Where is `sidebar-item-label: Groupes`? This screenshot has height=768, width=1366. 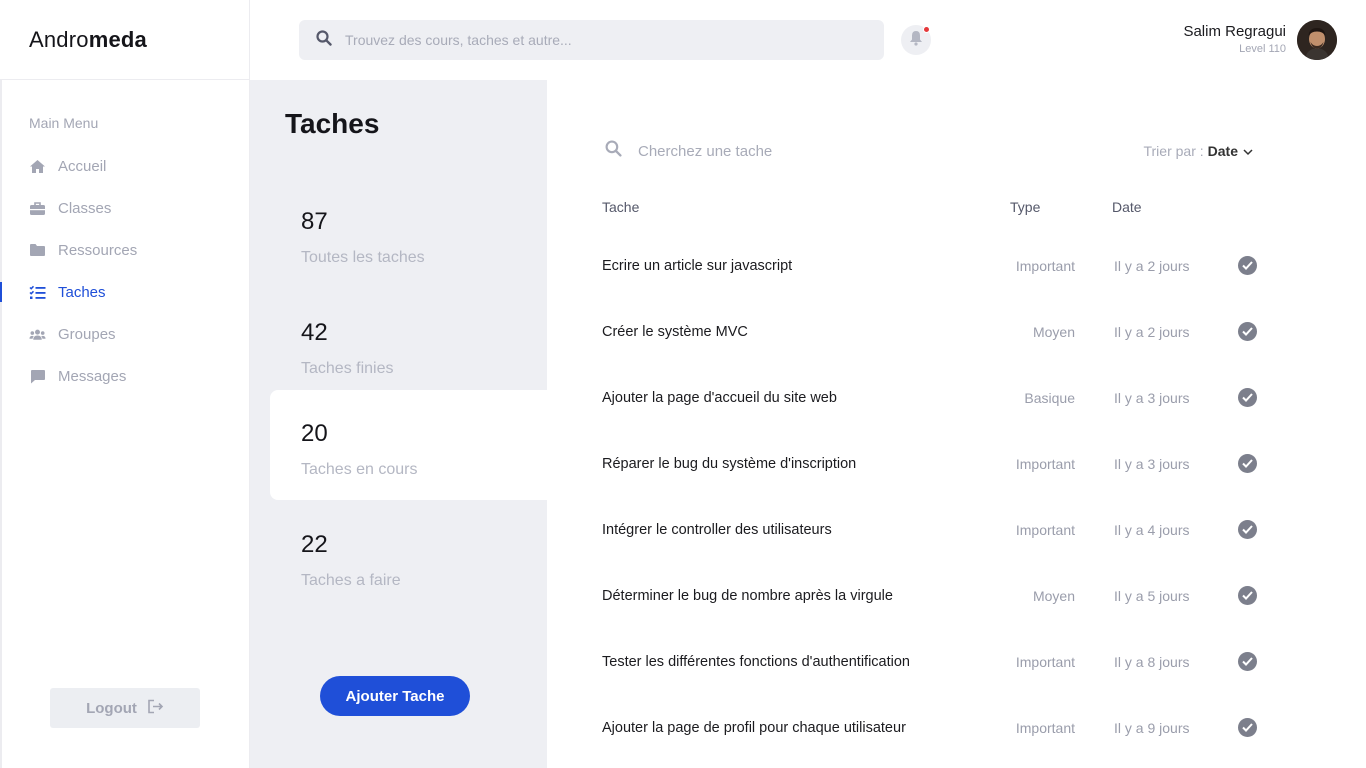 sidebar-item-label: Groupes is located at coordinates (87, 334).